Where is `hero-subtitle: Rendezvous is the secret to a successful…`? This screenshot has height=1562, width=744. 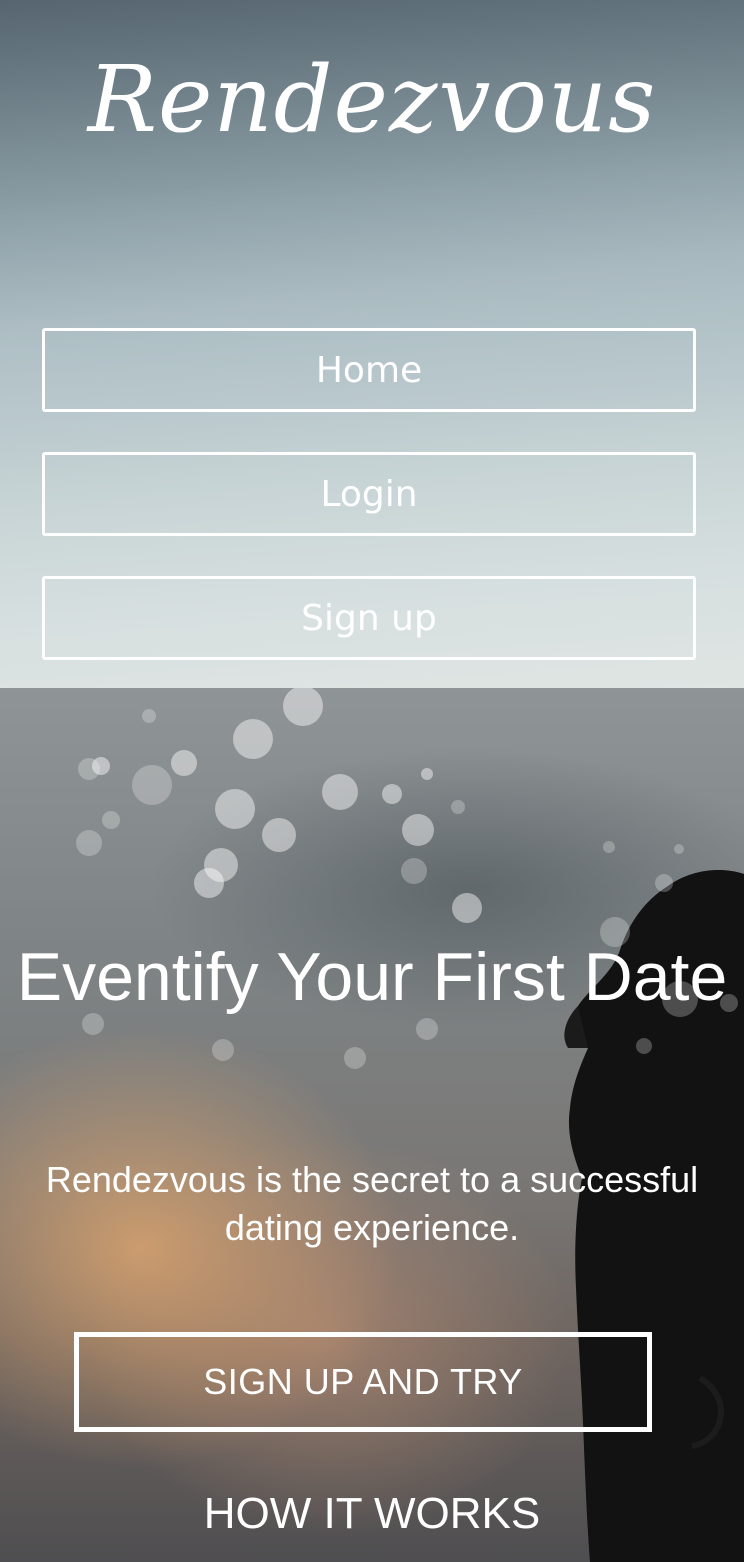
hero-subtitle: Rendezvous is the secret to a successful… is located at coordinates (372, 1203).